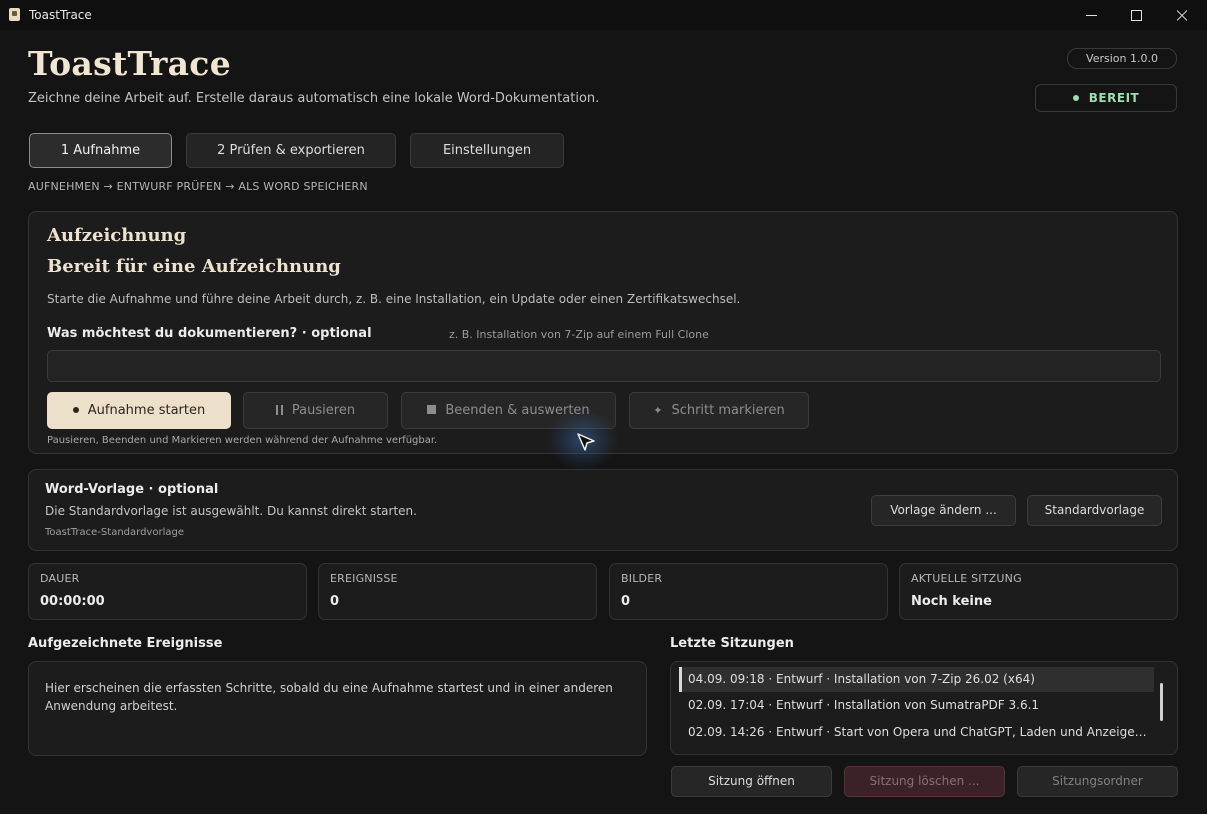  What do you see at coordinates (364, 578) in the screenshot?
I see `stat-label: EREIGNISSE` at bounding box center [364, 578].